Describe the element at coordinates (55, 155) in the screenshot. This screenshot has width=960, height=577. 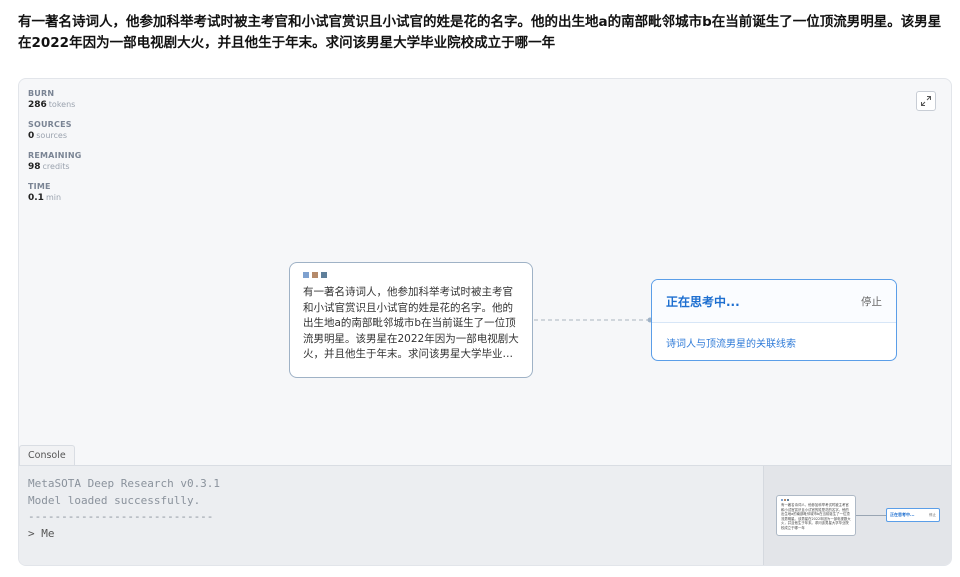
I see `stat-label: REMAINING` at that location.